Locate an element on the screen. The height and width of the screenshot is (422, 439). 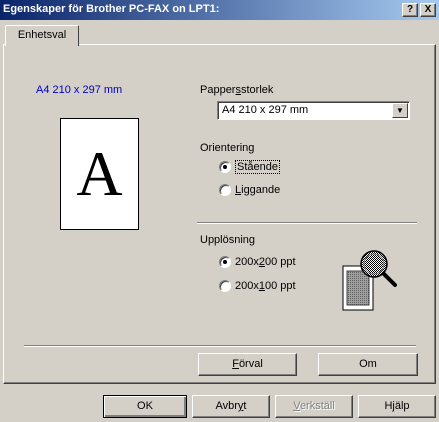
ok-button-label: OK is located at coordinates (145, 406).